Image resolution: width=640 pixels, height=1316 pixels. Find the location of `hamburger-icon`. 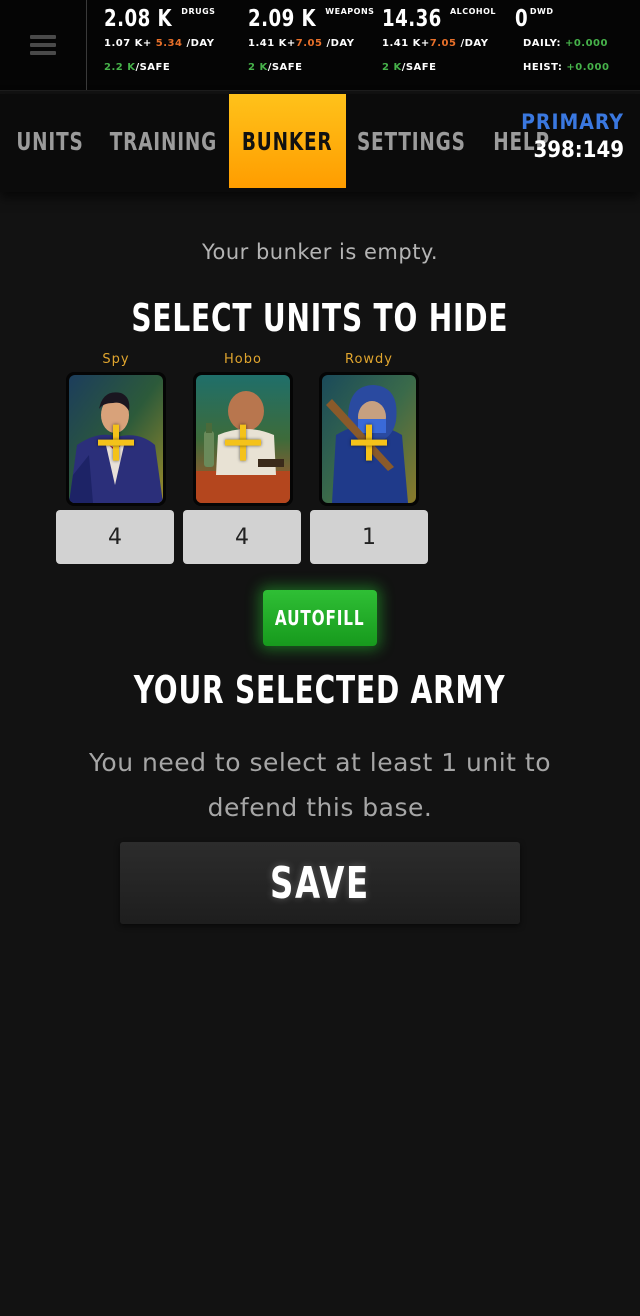

hamburger-icon is located at coordinates (43, 45).